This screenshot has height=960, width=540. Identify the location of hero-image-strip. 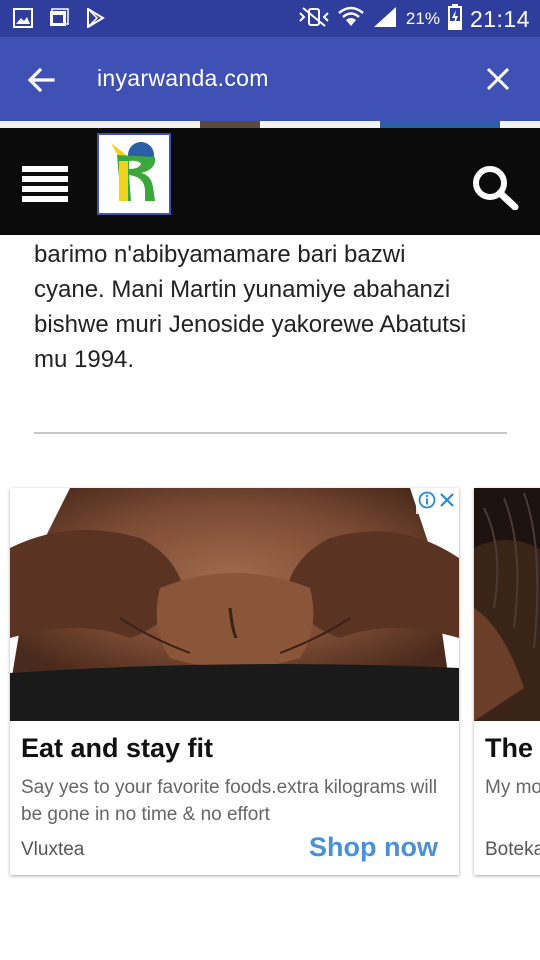
(270, 124).